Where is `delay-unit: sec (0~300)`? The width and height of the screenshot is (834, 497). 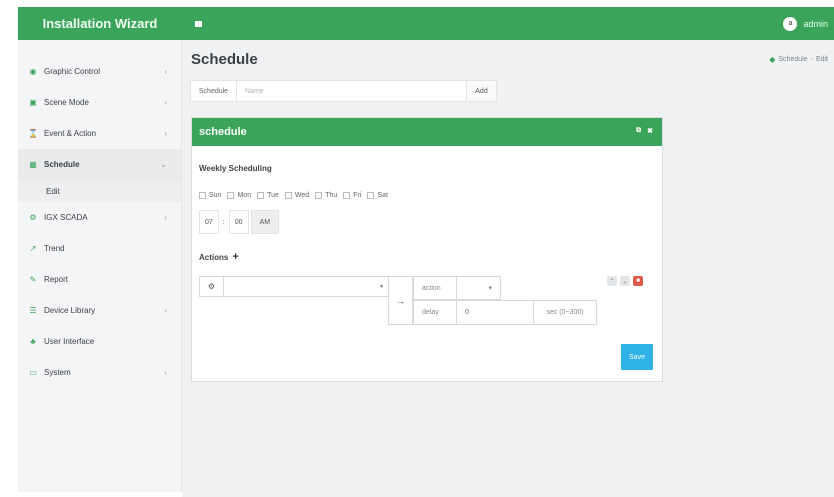
delay-unit: sec (0~300) is located at coordinates (565, 312).